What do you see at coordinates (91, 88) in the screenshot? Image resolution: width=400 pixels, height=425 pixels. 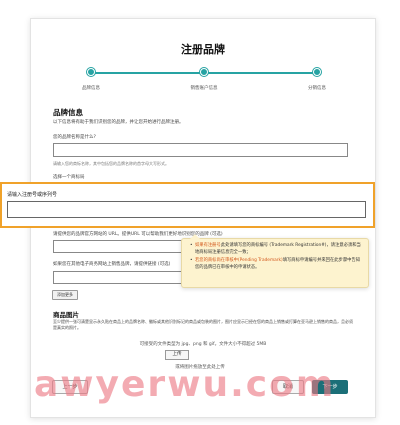 I see `step-label: 品牌信息` at bounding box center [91, 88].